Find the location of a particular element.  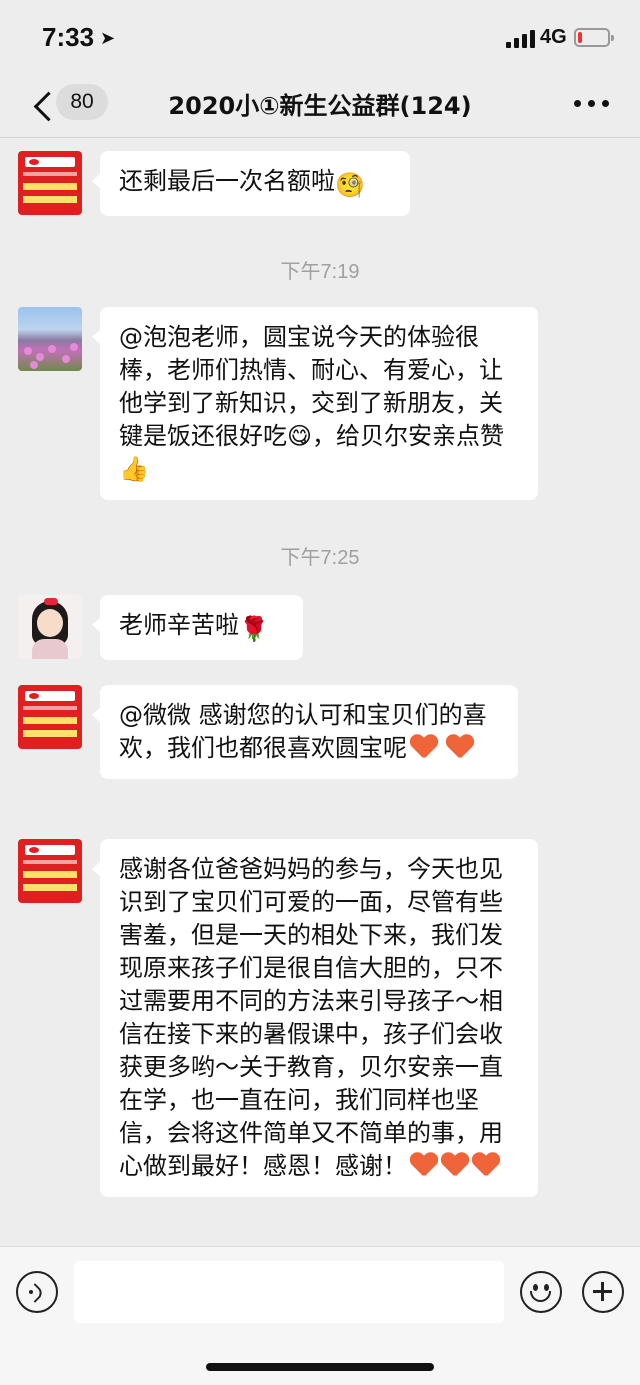

signal-icon is located at coordinates (521, 38).